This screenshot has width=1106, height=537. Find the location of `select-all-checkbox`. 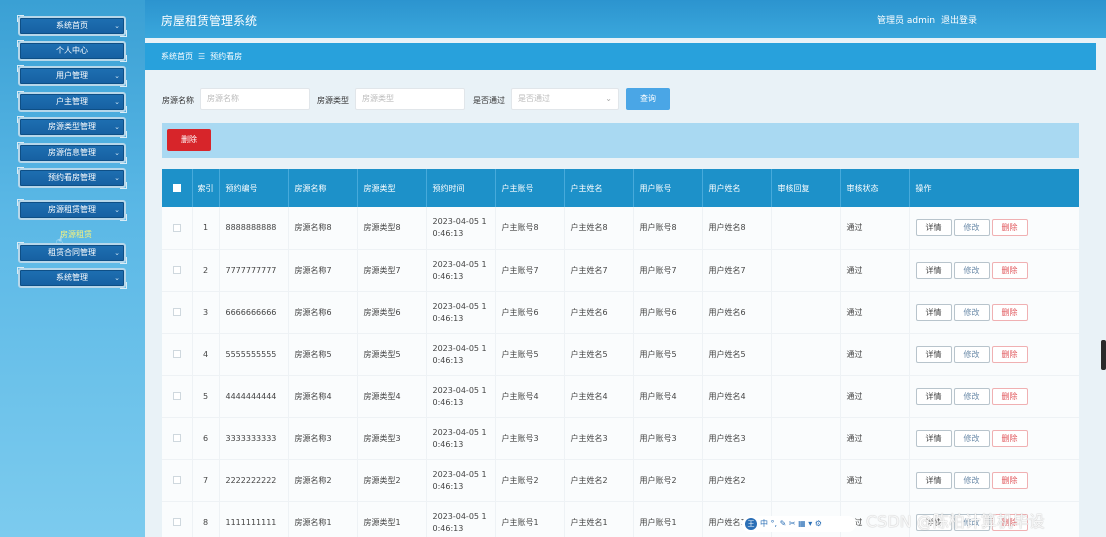

select-all-checkbox is located at coordinates (176, 188).